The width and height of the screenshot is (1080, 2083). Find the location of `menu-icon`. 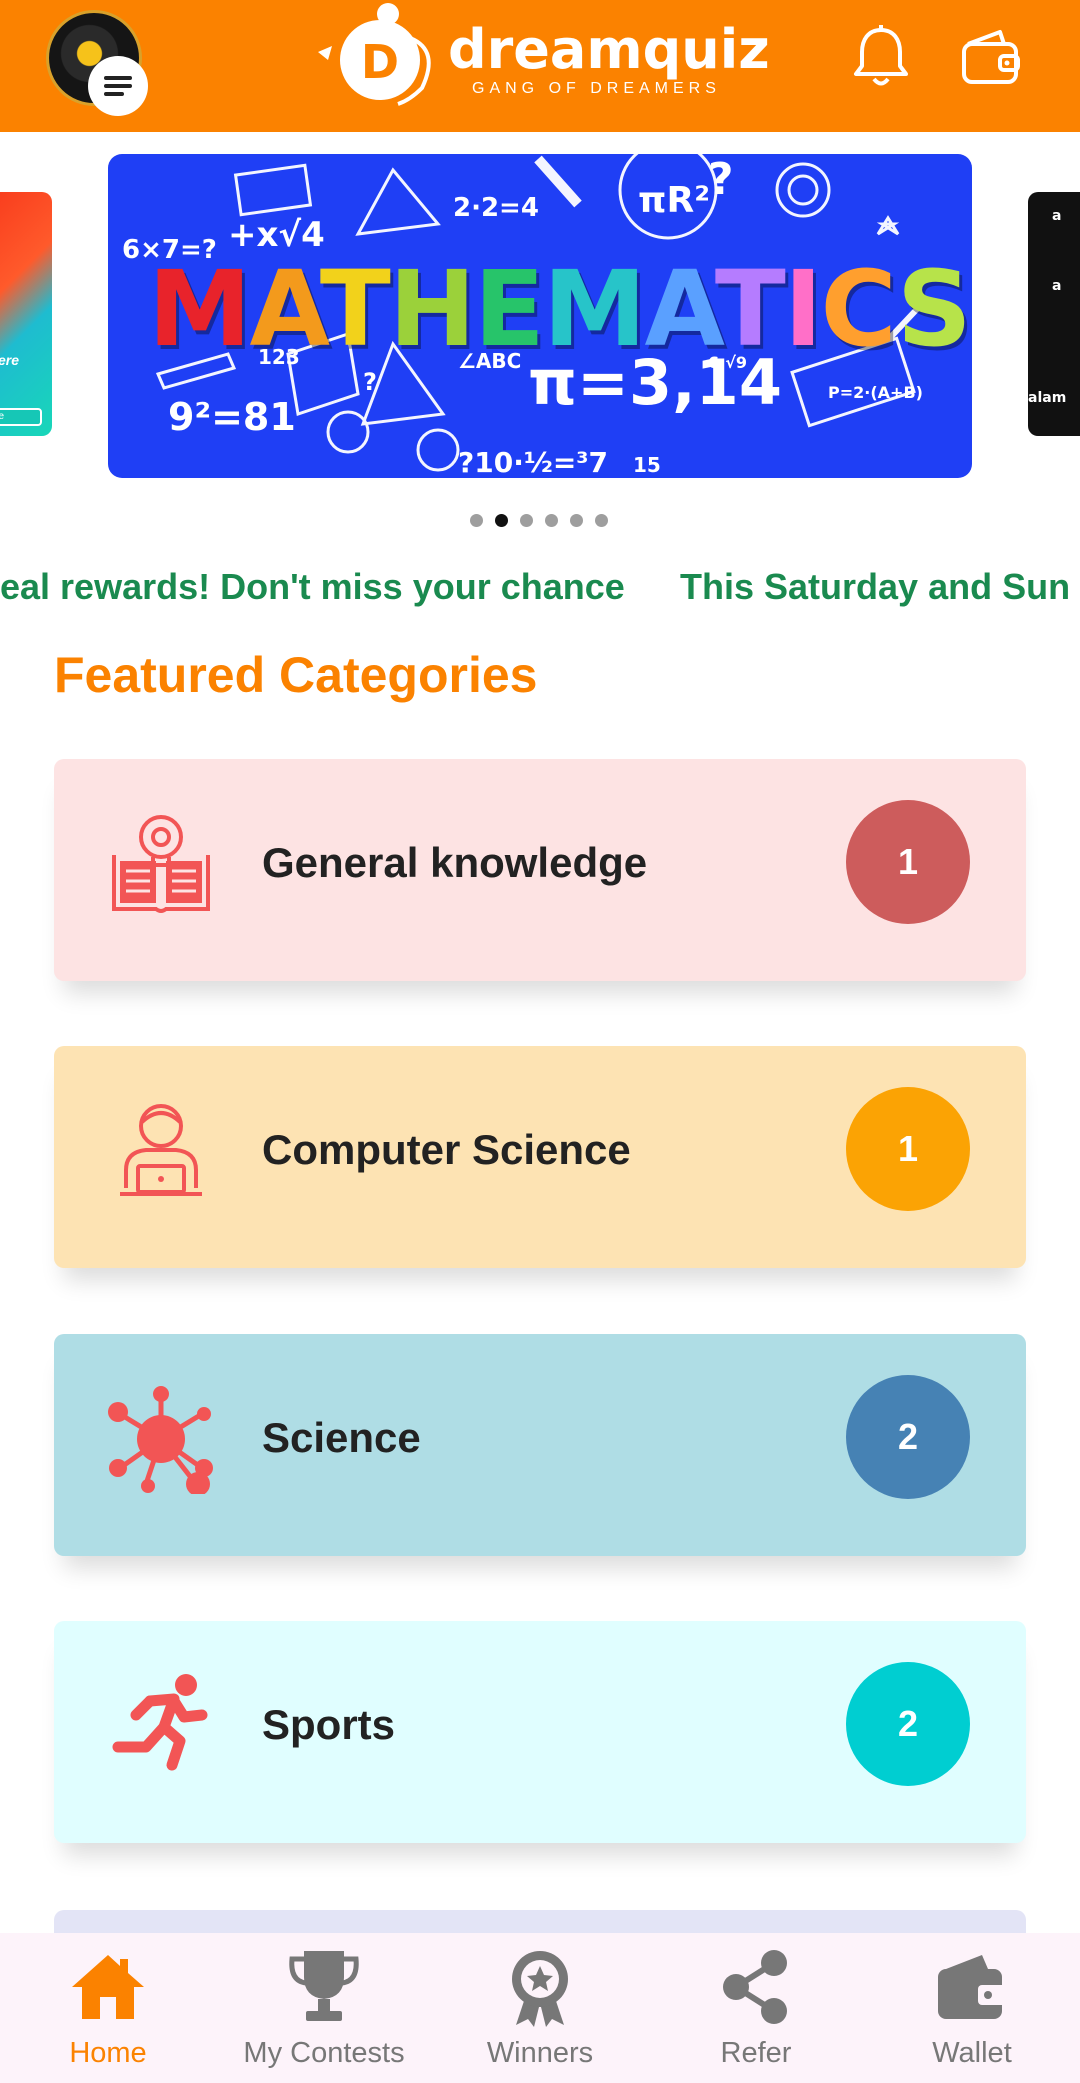

menu-icon is located at coordinates (118, 86).